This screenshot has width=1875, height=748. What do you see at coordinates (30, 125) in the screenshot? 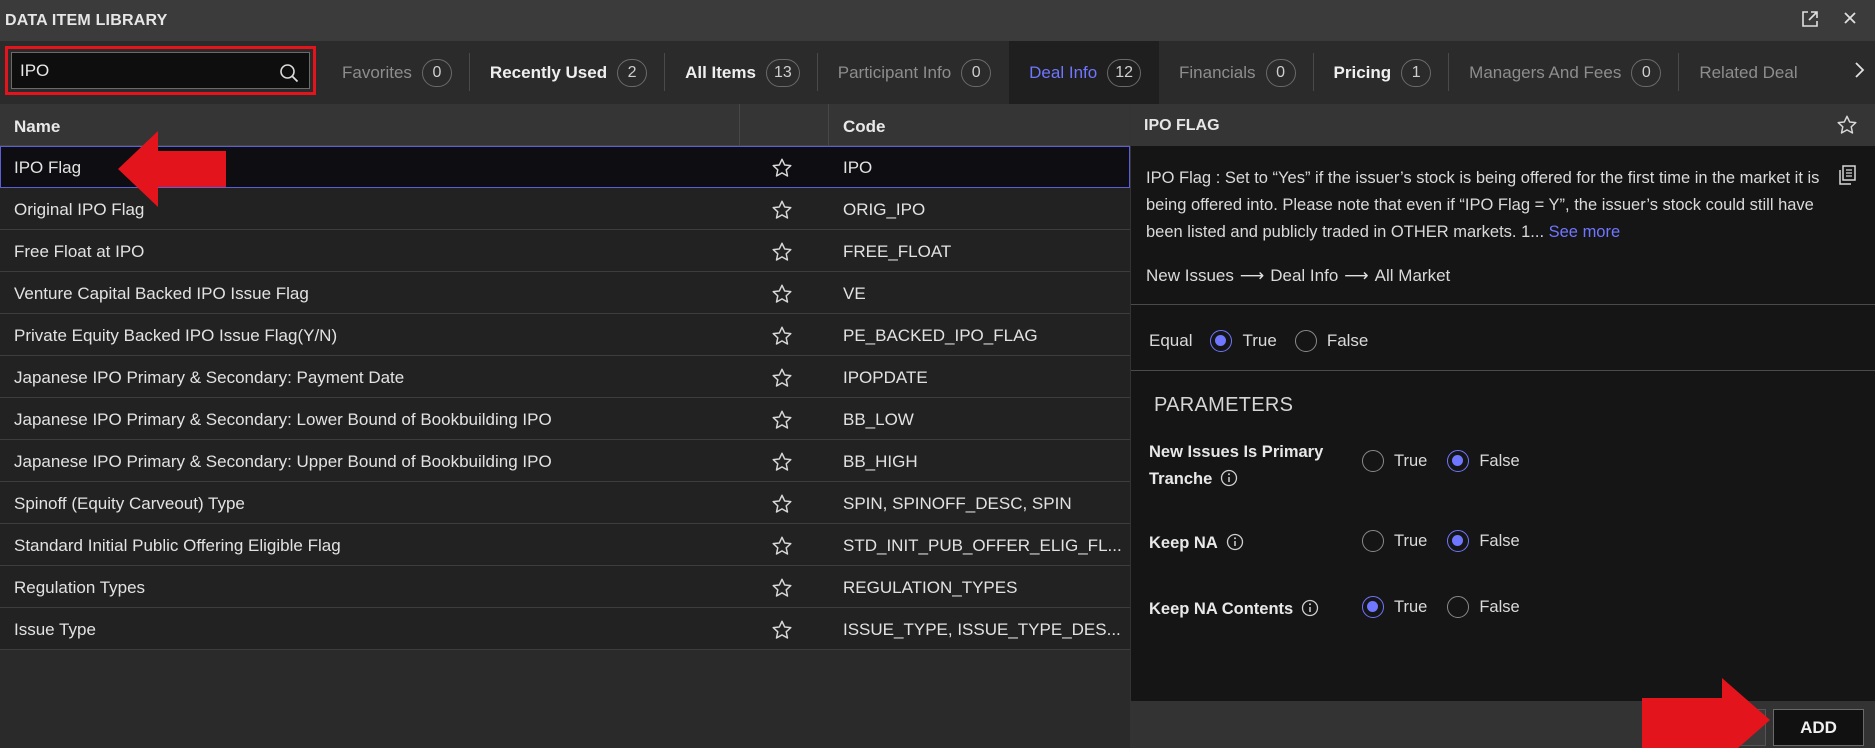
I see `column-header-name: Name` at bounding box center [30, 125].